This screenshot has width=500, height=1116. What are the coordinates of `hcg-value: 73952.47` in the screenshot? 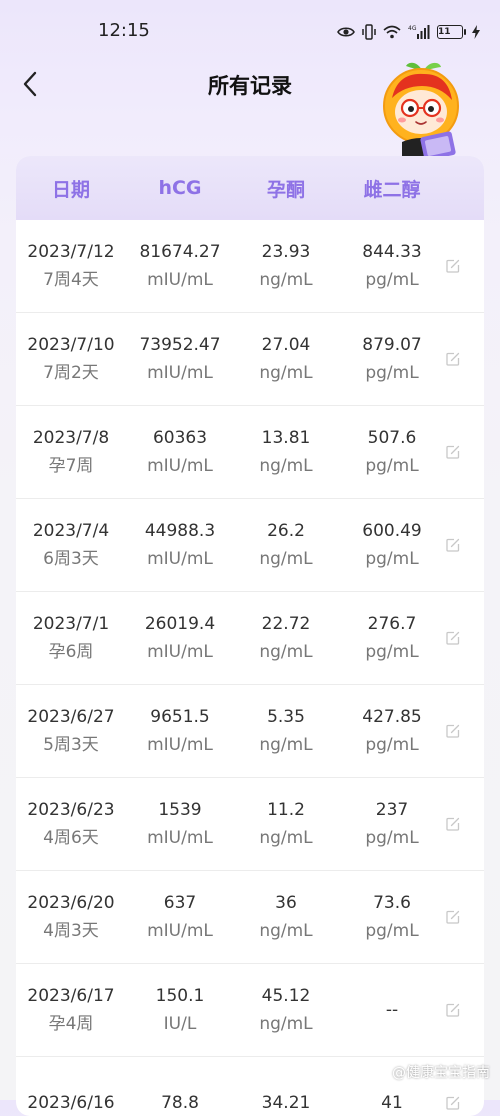 It's located at (180, 345).